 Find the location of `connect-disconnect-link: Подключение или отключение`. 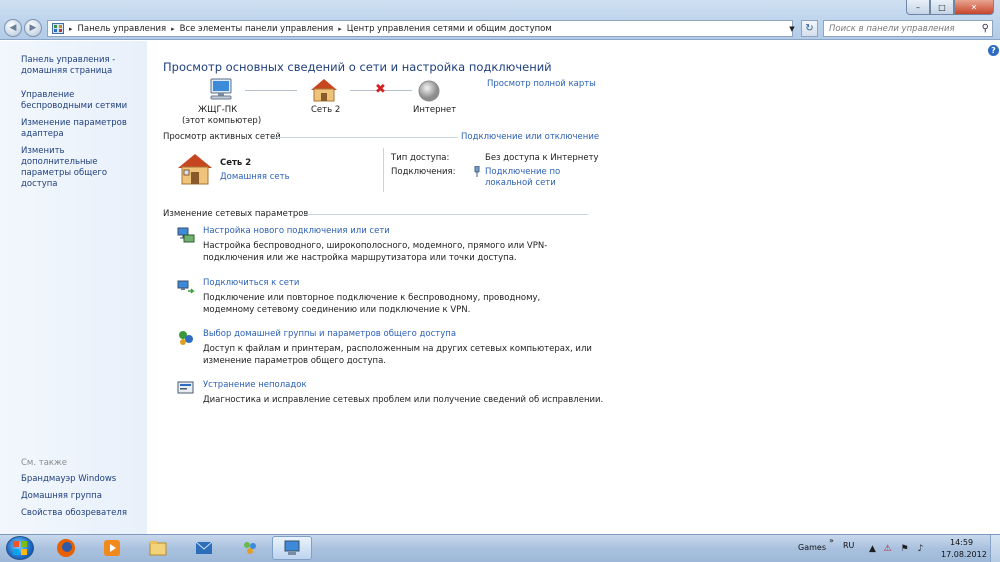

connect-disconnect-link: Подключение или отключение is located at coordinates (530, 137).